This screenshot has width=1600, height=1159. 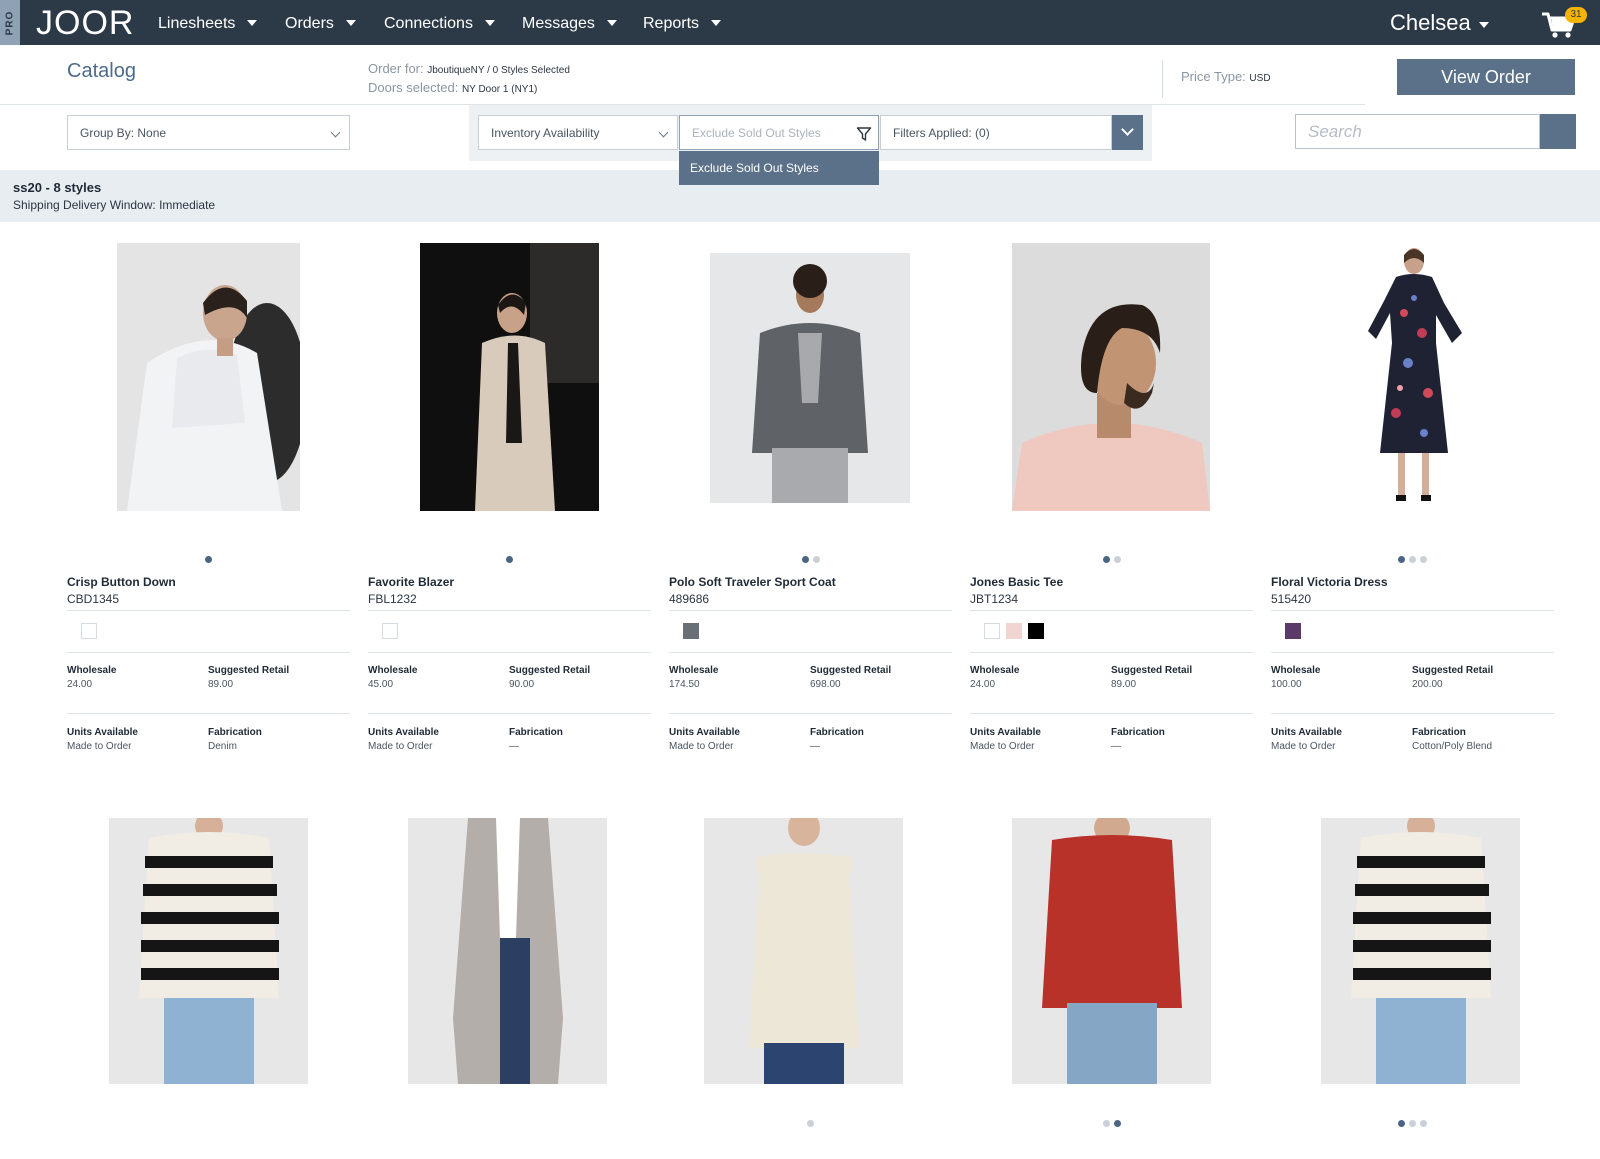 I want to click on suggested-retail-label: Suggested Retail, so click(x=851, y=670).